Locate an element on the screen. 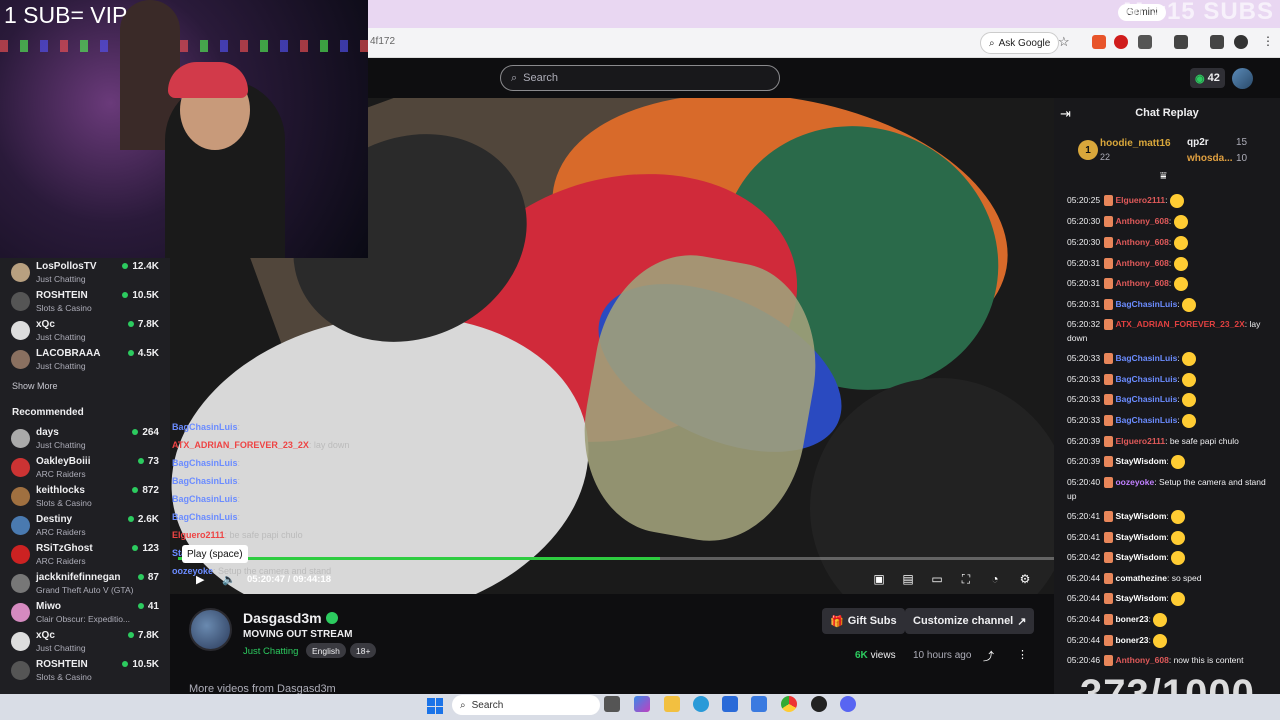 Image resolution: width=1280 pixels, height=720 pixels. channel-name: ROSHTEIN is located at coordinates (62, 664).